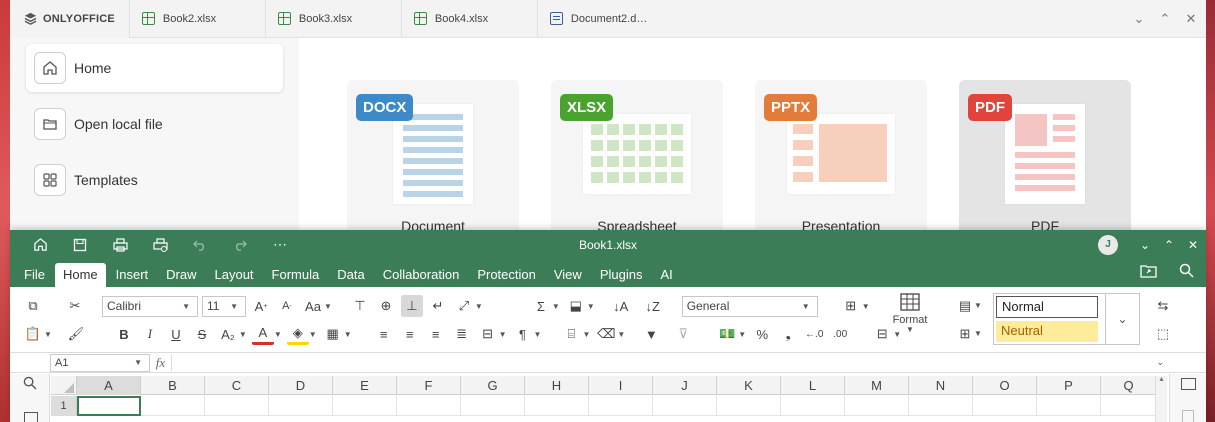 This screenshot has height=422, width=1215. Describe the element at coordinates (33, 306) in the screenshot. I see `copy-icon: ⧉` at that location.